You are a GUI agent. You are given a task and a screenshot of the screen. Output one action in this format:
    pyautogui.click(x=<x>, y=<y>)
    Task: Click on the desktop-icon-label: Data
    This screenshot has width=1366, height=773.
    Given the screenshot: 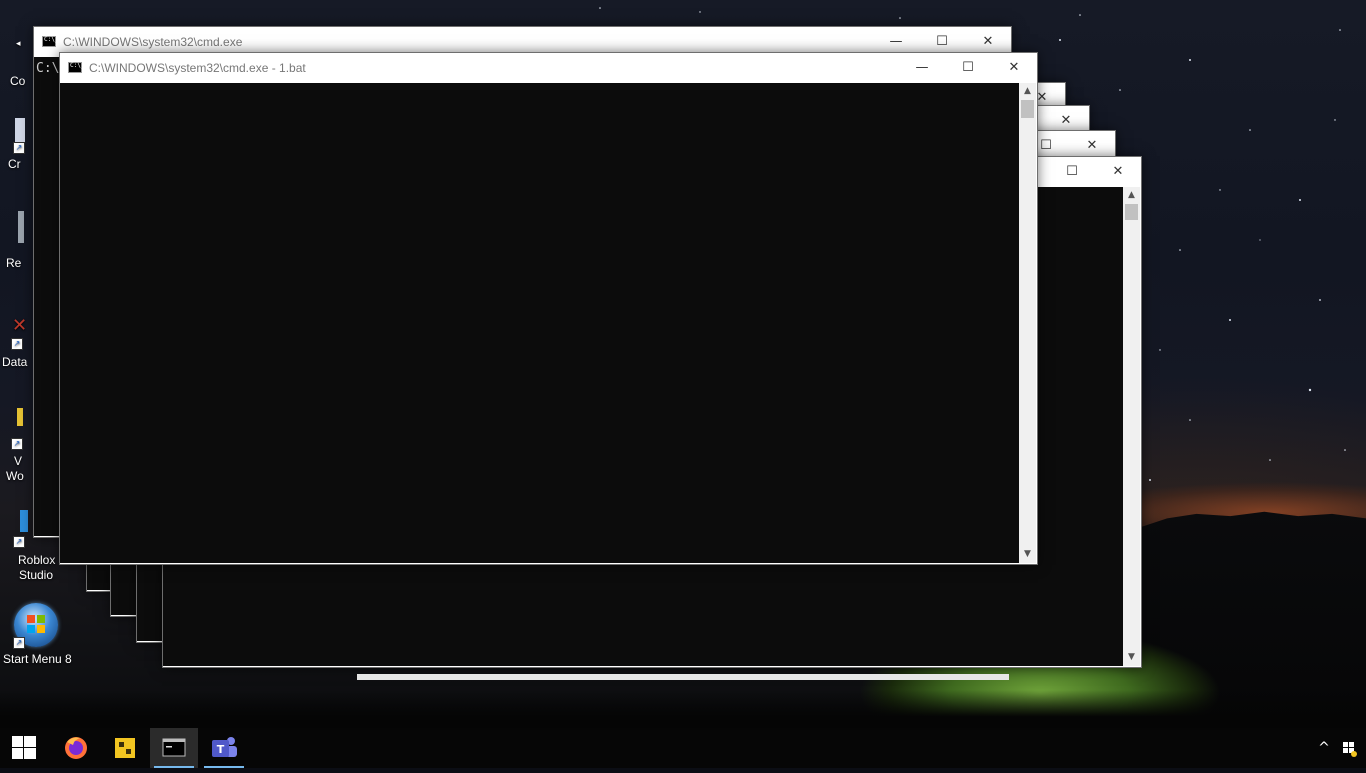 What is the action you would take?
    pyautogui.click(x=15, y=362)
    